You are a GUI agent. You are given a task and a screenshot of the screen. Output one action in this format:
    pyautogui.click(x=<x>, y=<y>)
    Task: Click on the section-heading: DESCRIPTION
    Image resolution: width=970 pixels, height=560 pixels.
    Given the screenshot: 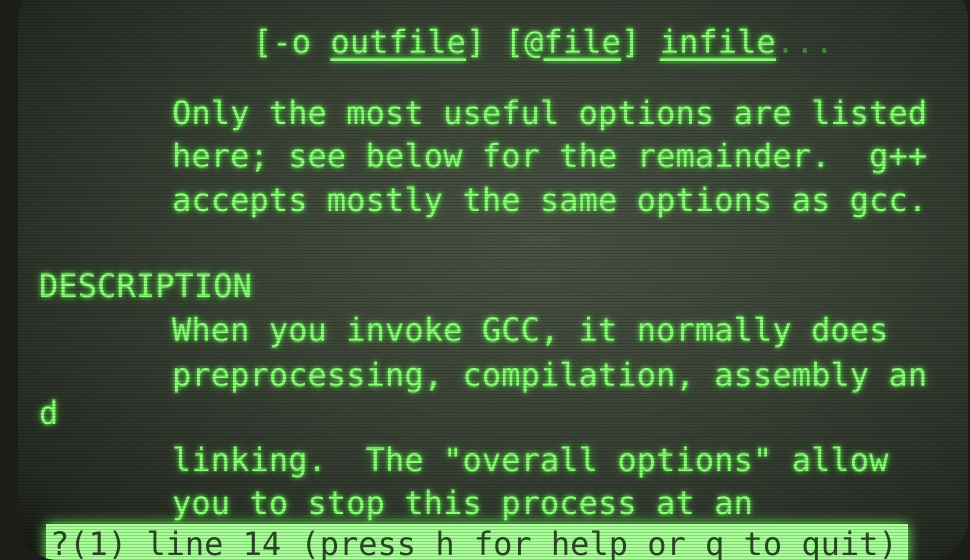 What is the action you would take?
    pyautogui.click(x=146, y=286)
    